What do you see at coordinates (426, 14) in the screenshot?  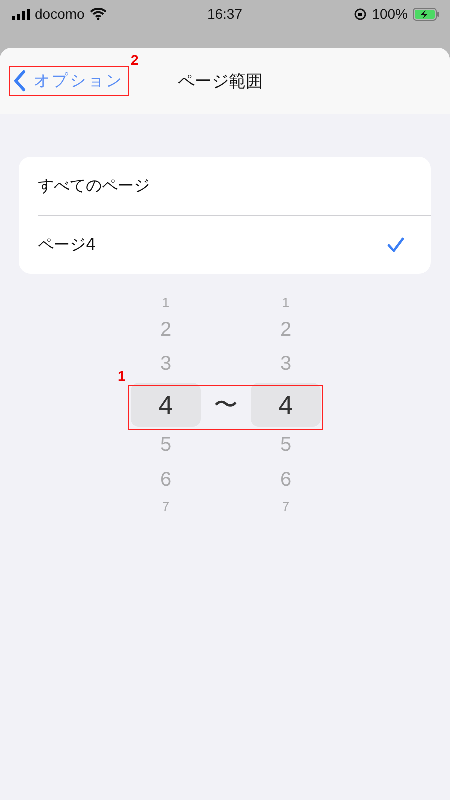 I see `battery-charging-icon` at bounding box center [426, 14].